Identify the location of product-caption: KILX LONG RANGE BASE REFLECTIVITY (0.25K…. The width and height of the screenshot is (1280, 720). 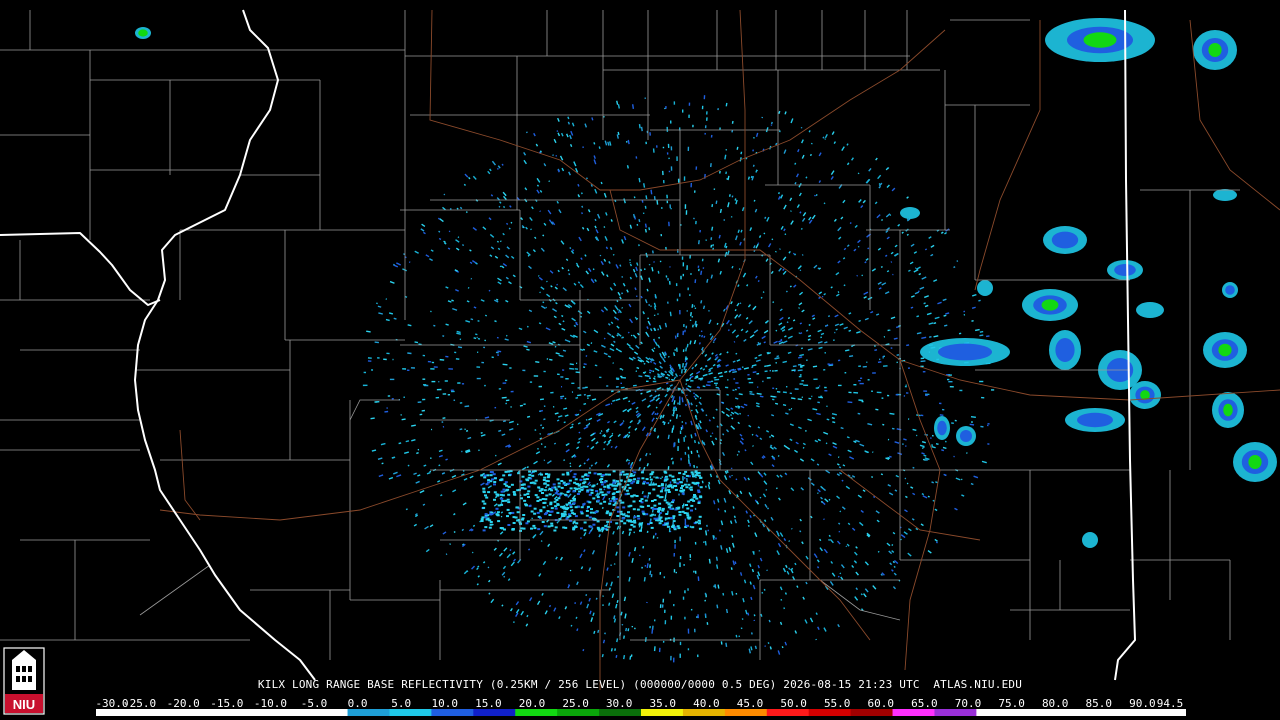
(640, 684).